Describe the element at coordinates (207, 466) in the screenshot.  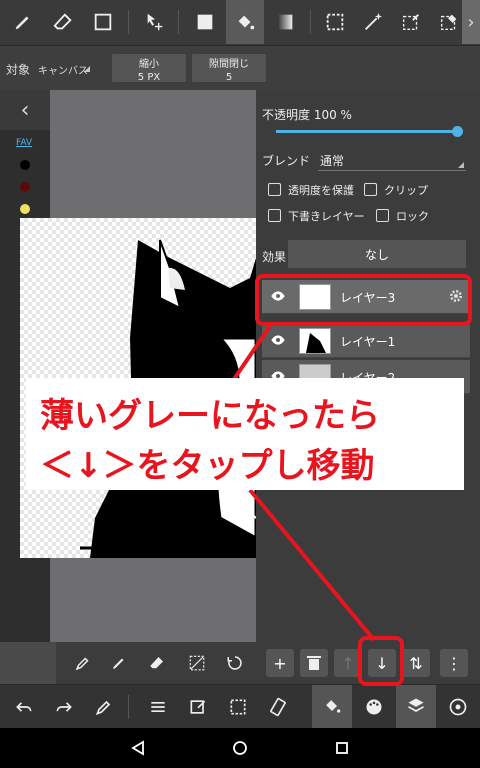
I see `callout-line-2: ＜↓＞をタップし移動` at that location.